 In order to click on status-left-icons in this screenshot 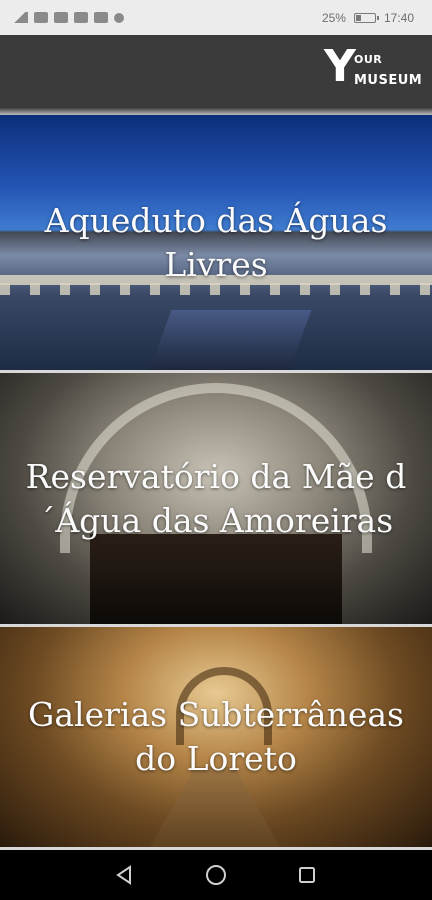, I will do `click(68, 17)`.